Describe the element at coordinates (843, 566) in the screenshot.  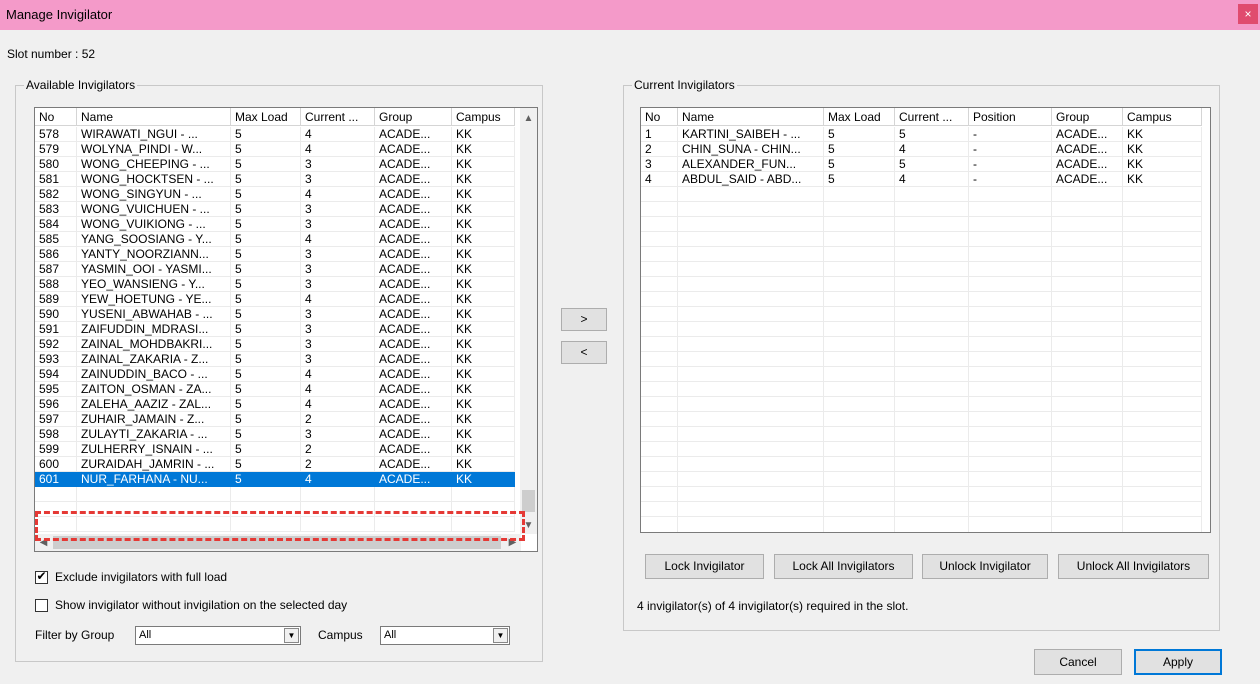
I see `lock-all-invigilators-button: Lock All Invigilators` at that location.